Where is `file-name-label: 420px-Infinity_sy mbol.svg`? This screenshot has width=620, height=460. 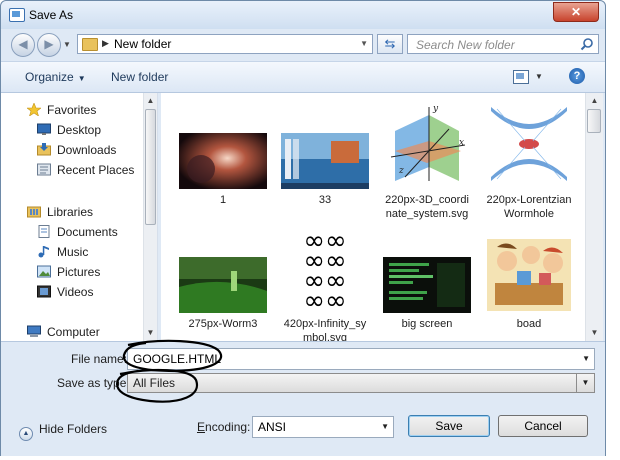 file-name-label: 420px-Infinity_sy mbol.svg is located at coordinates (325, 329).